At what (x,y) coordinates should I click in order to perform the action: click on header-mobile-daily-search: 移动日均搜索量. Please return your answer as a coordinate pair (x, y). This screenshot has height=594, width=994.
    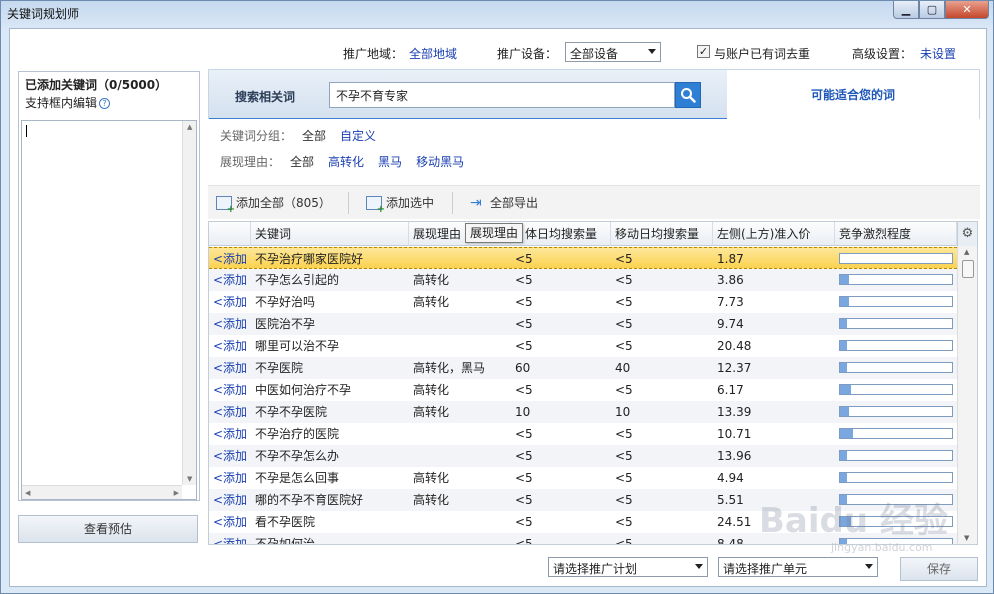
    Looking at the image, I should click on (662, 234).